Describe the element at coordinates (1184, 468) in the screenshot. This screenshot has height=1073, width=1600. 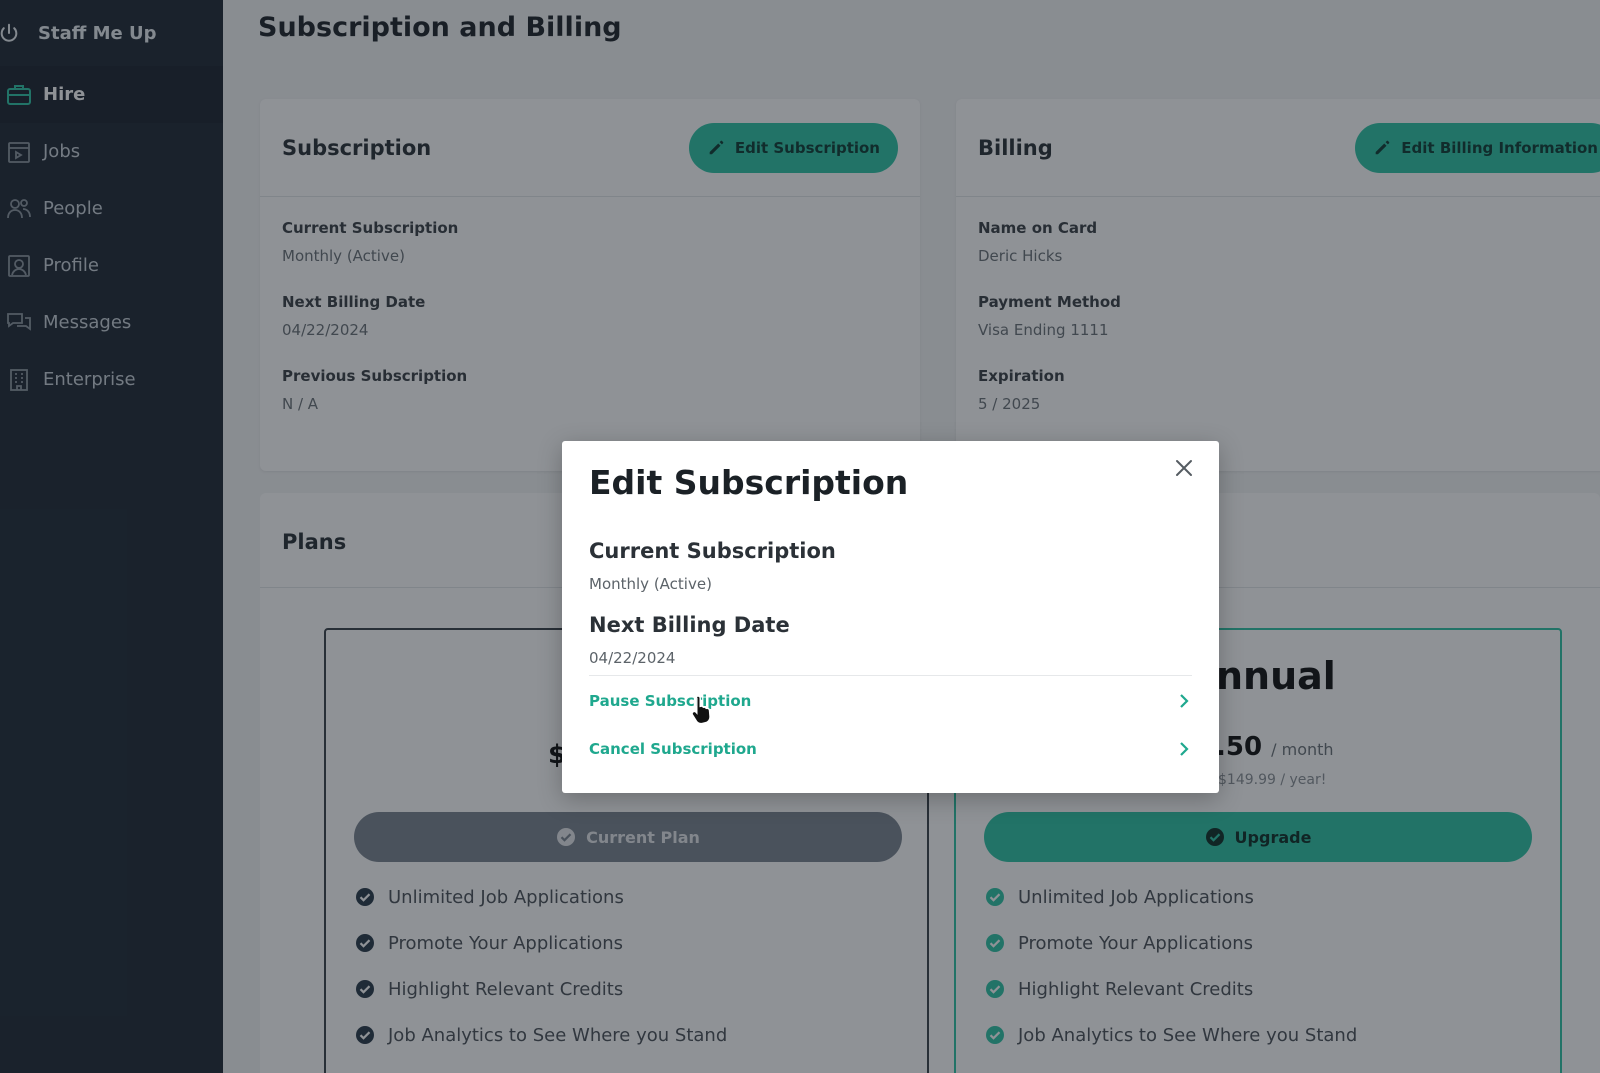
I see `close-icon` at that location.